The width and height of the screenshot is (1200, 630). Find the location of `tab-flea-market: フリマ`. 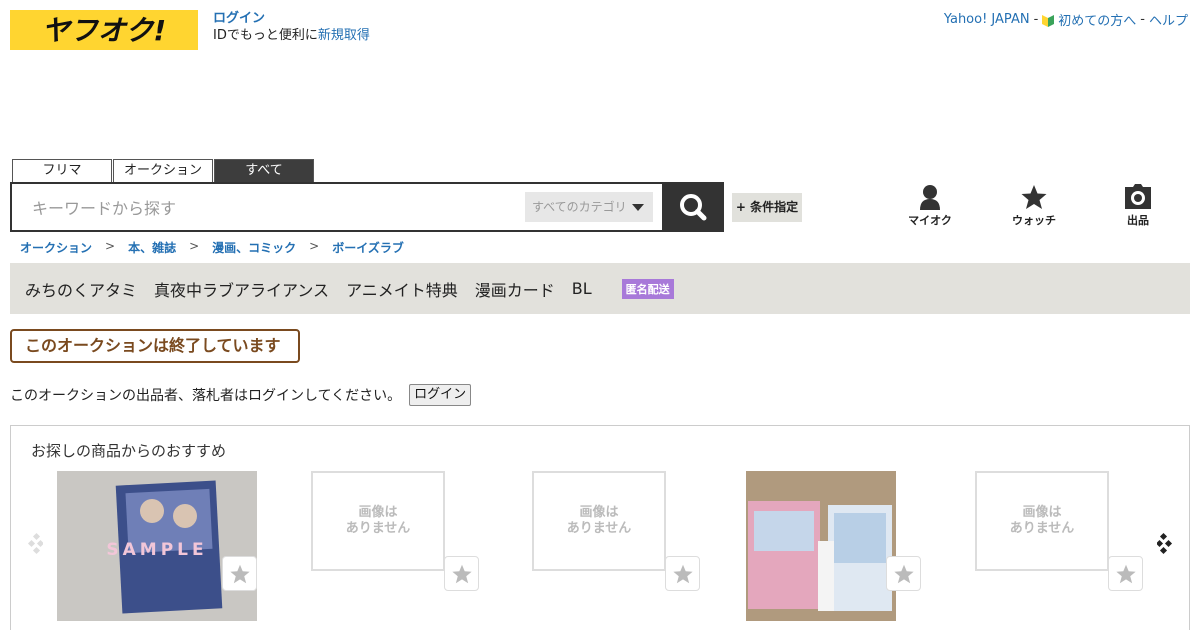

tab-flea-market: フリマ is located at coordinates (62, 170).